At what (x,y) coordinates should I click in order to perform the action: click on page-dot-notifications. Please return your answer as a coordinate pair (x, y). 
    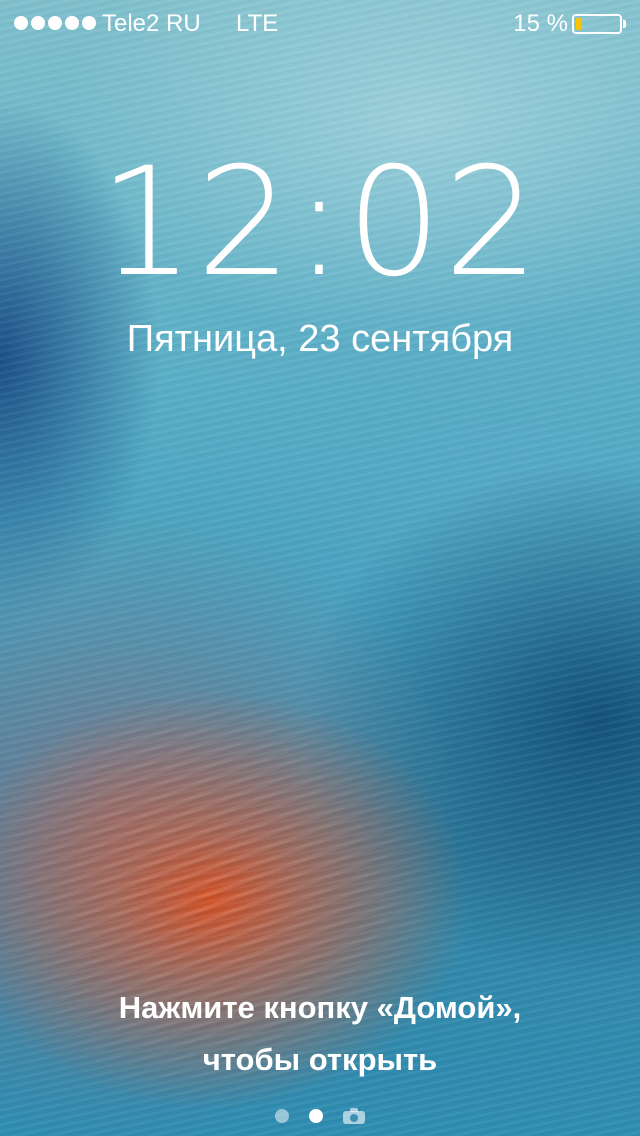
    Looking at the image, I should click on (282, 1116).